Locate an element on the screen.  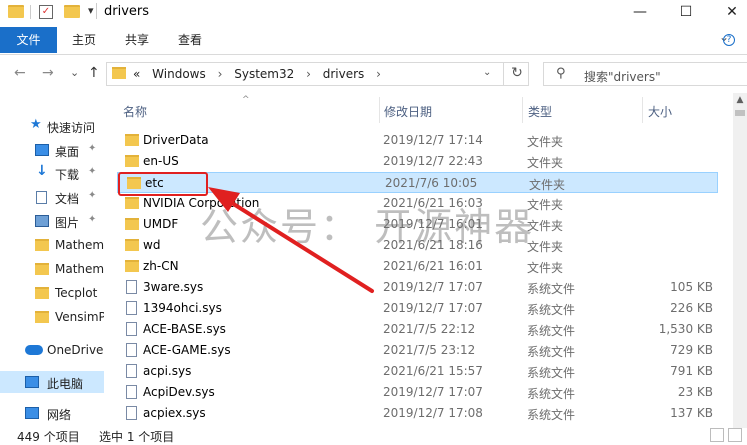
annotation-arrow is located at coordinates (291, 240).